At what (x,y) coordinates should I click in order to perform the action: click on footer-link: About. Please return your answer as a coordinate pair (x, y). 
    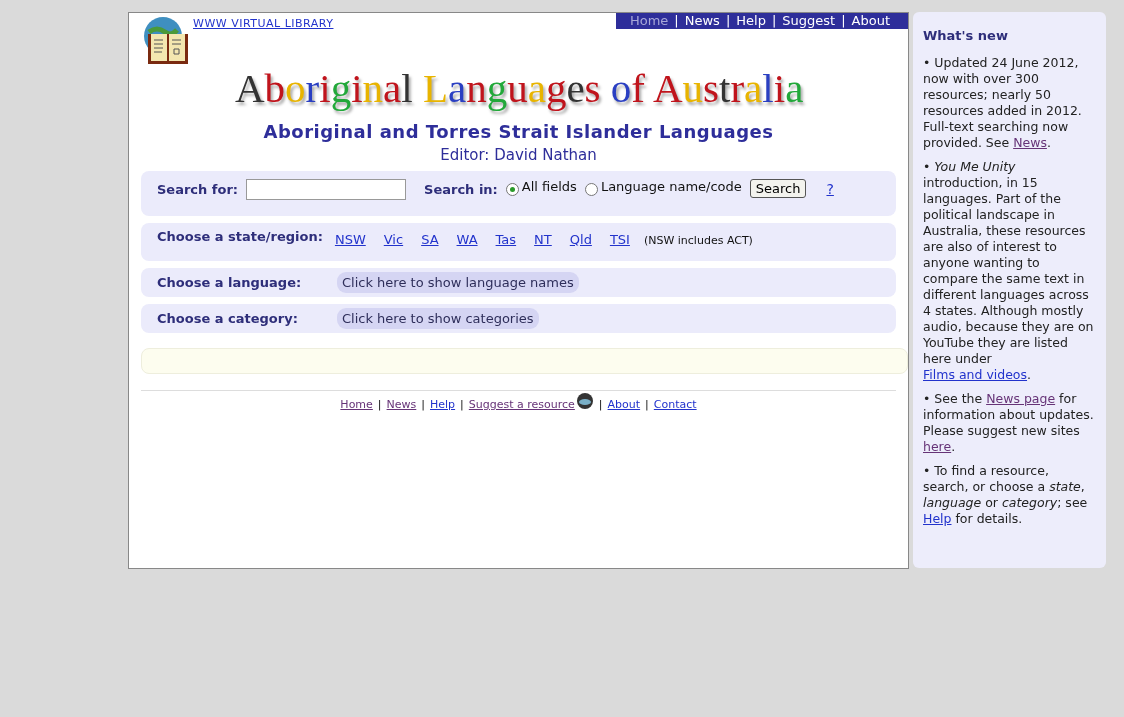
    Looking at the image, I should click on (624, 404).